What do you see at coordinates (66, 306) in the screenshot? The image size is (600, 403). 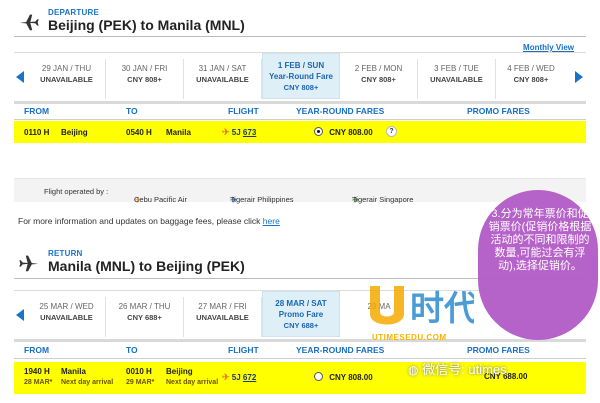 I see `date-label: 25 MAR / WED` at bounding box center [66, 306].